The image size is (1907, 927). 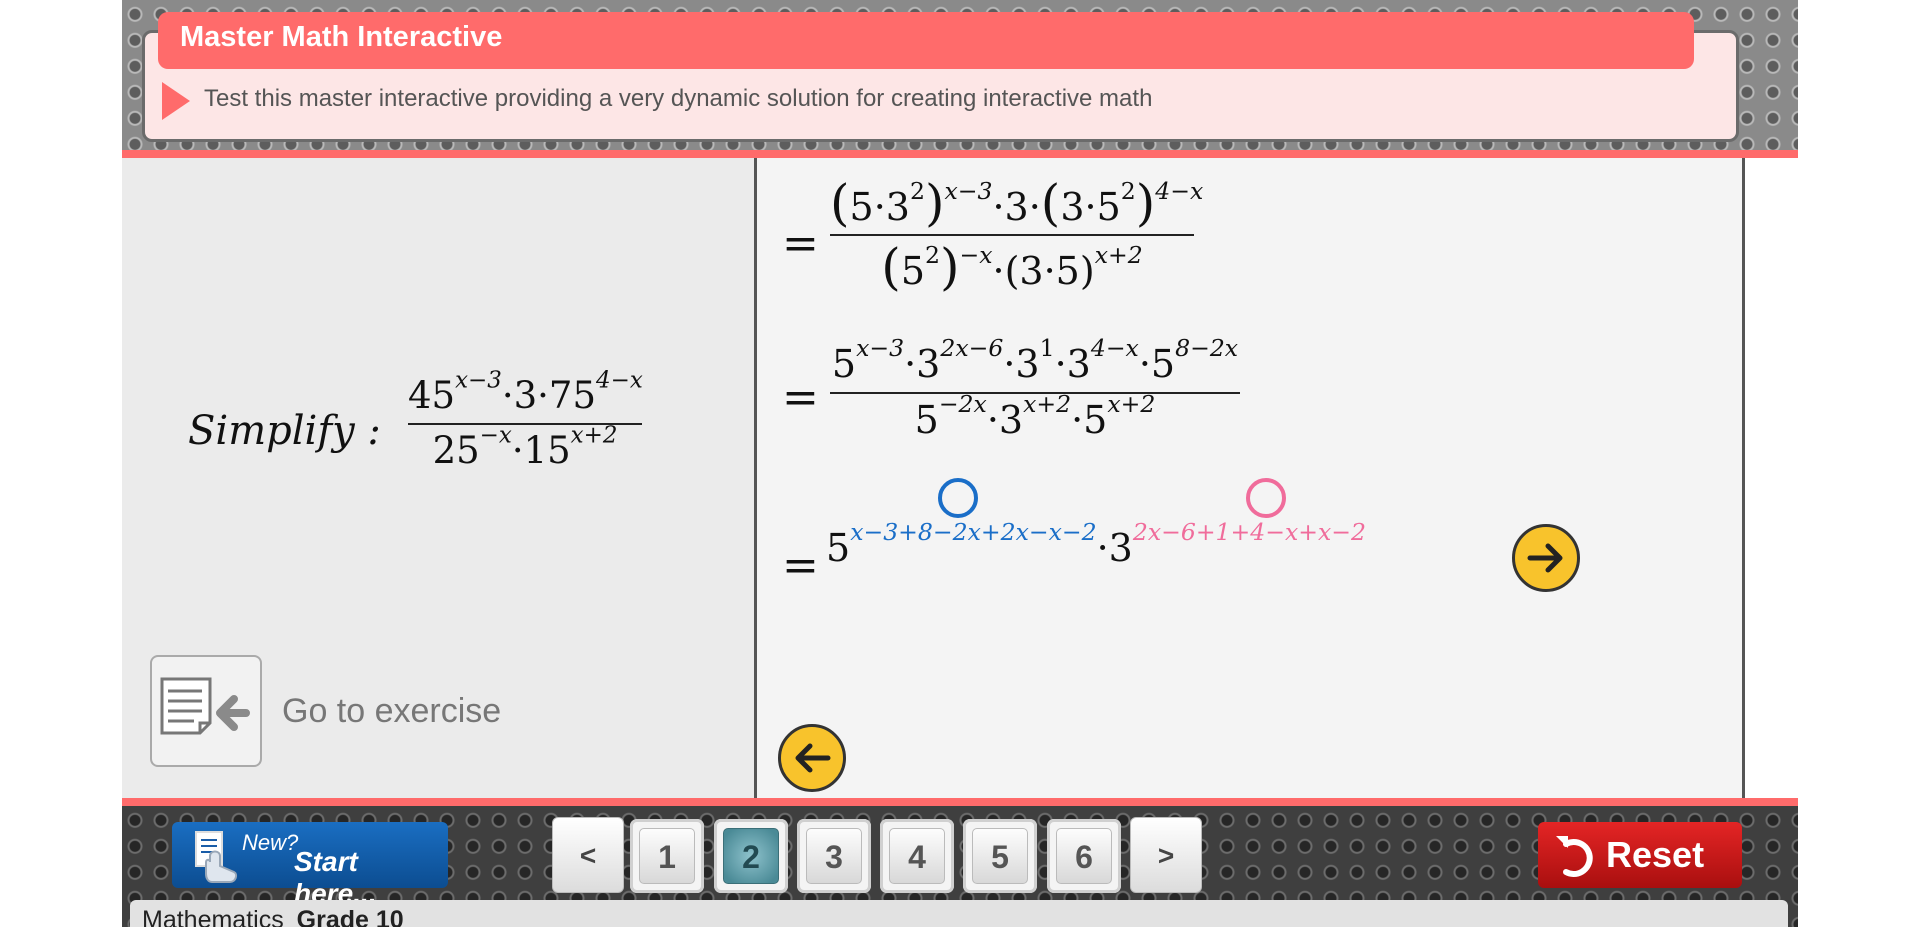 What do you see at coordinates (1249, 531) in the screenshot?
I see `step3-pink-exponent: 2x−6+1+4−x+x−2` at bounding box center [1249, 531].